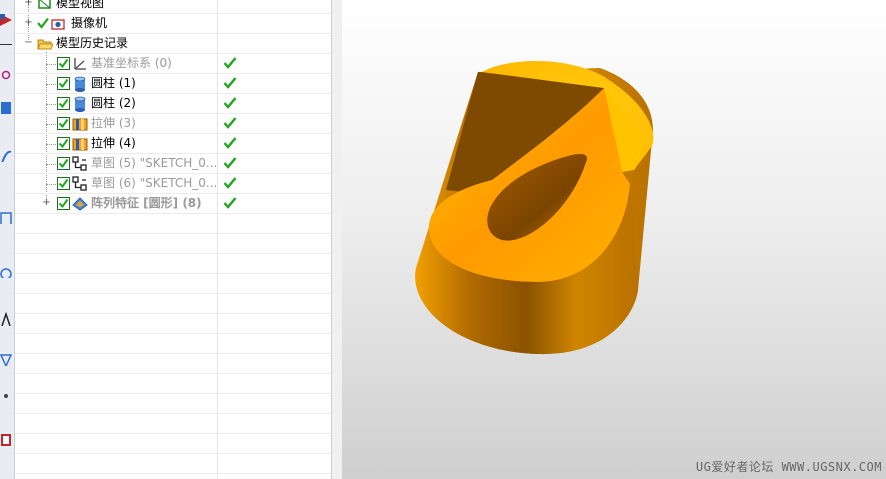 This screenshot has width=886, height=479. Describe the element at coordinates (173, 7) in the screenshot. I see `tree-row-model-views: + 模型视图` at that location.